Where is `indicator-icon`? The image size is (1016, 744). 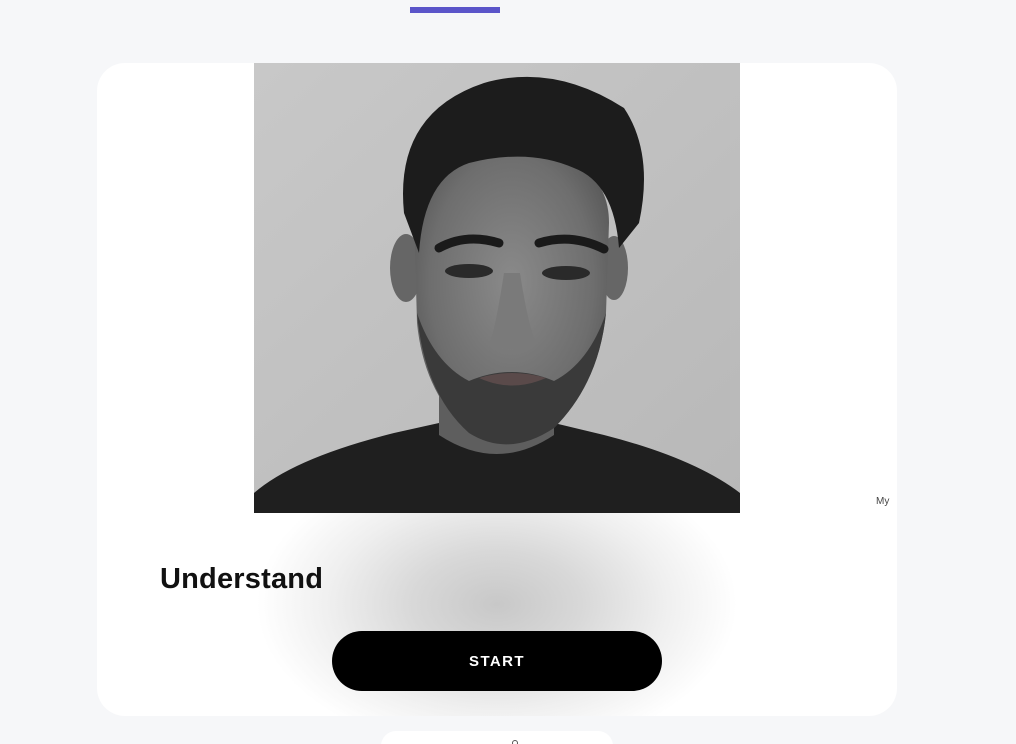 indicator-icon is located at coordinates (515, 742).